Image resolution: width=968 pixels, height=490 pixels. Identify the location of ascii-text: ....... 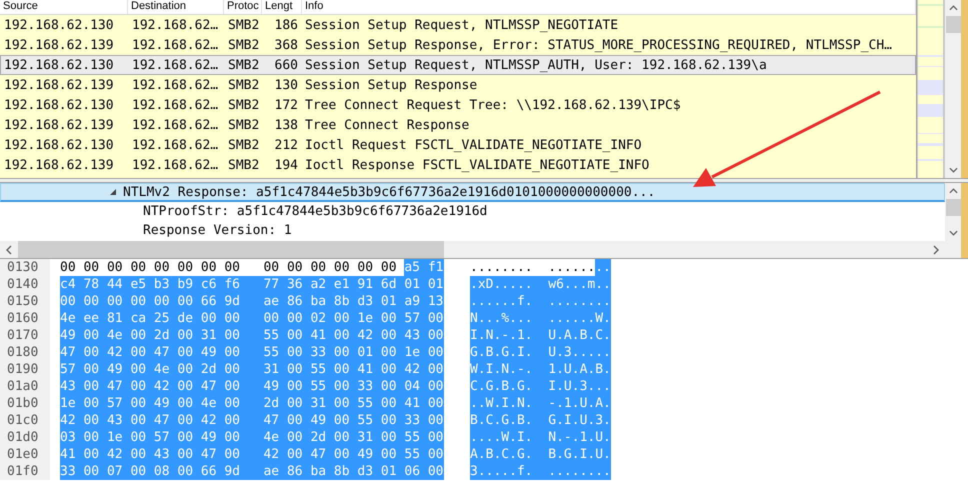
(572, 267).